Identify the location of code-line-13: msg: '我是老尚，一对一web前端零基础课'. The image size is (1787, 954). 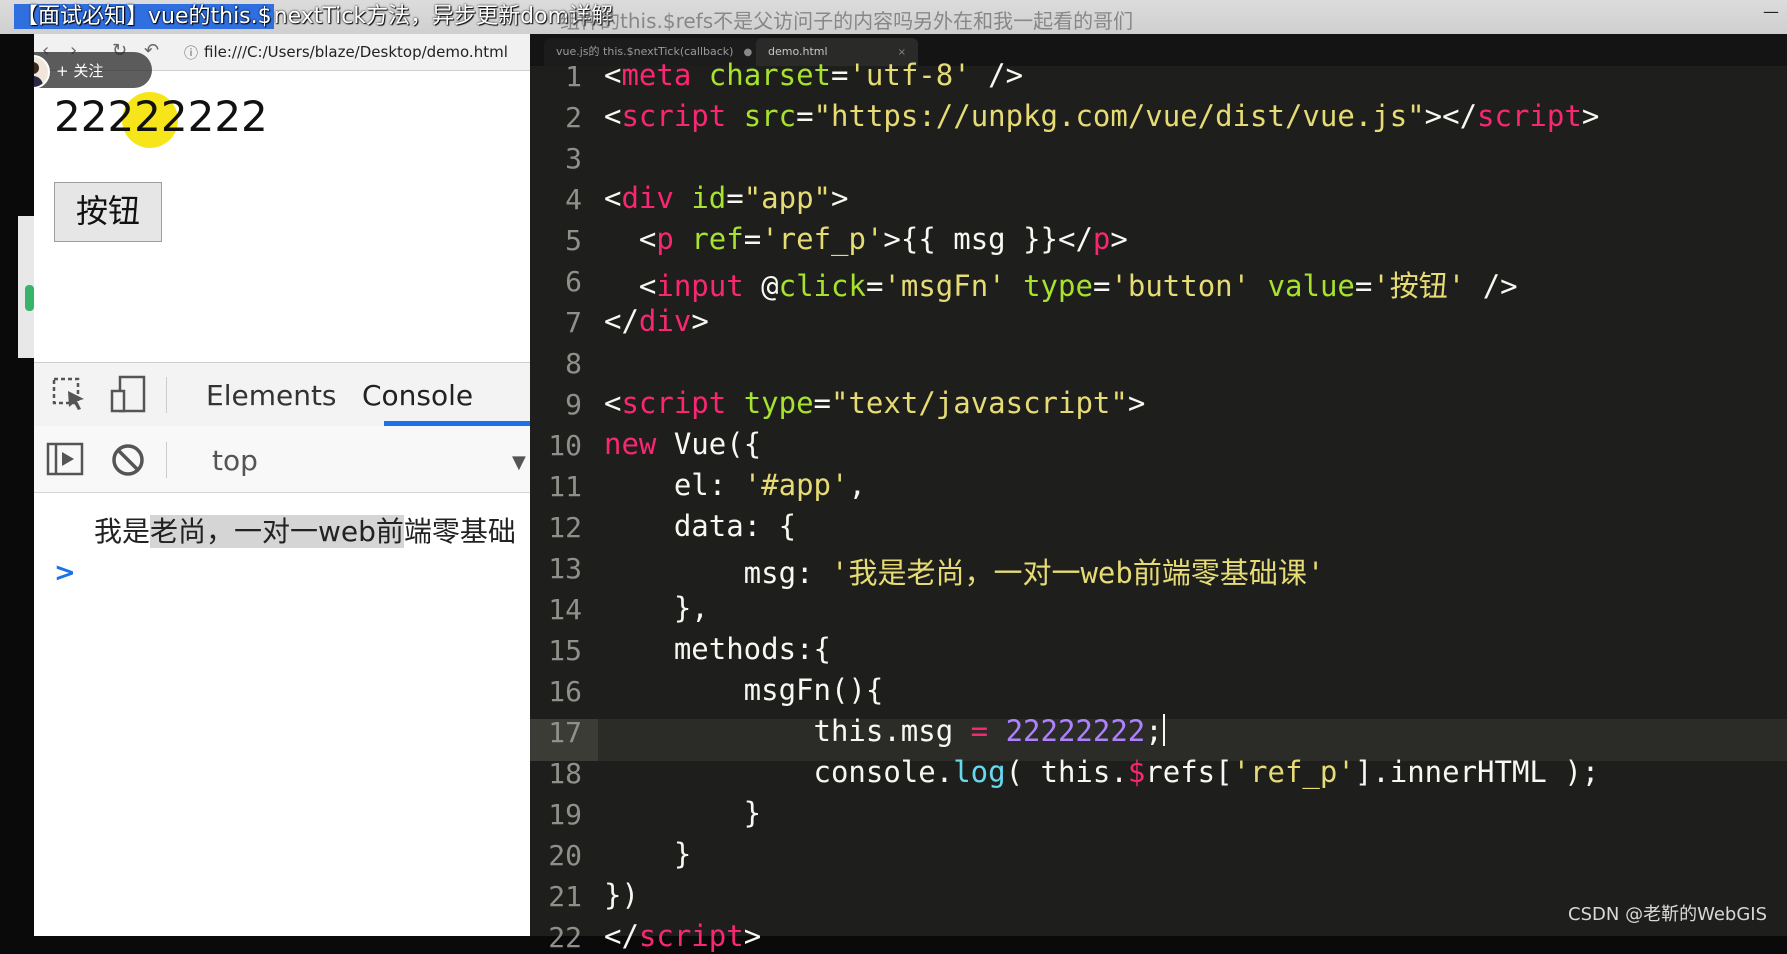
(964, 571).